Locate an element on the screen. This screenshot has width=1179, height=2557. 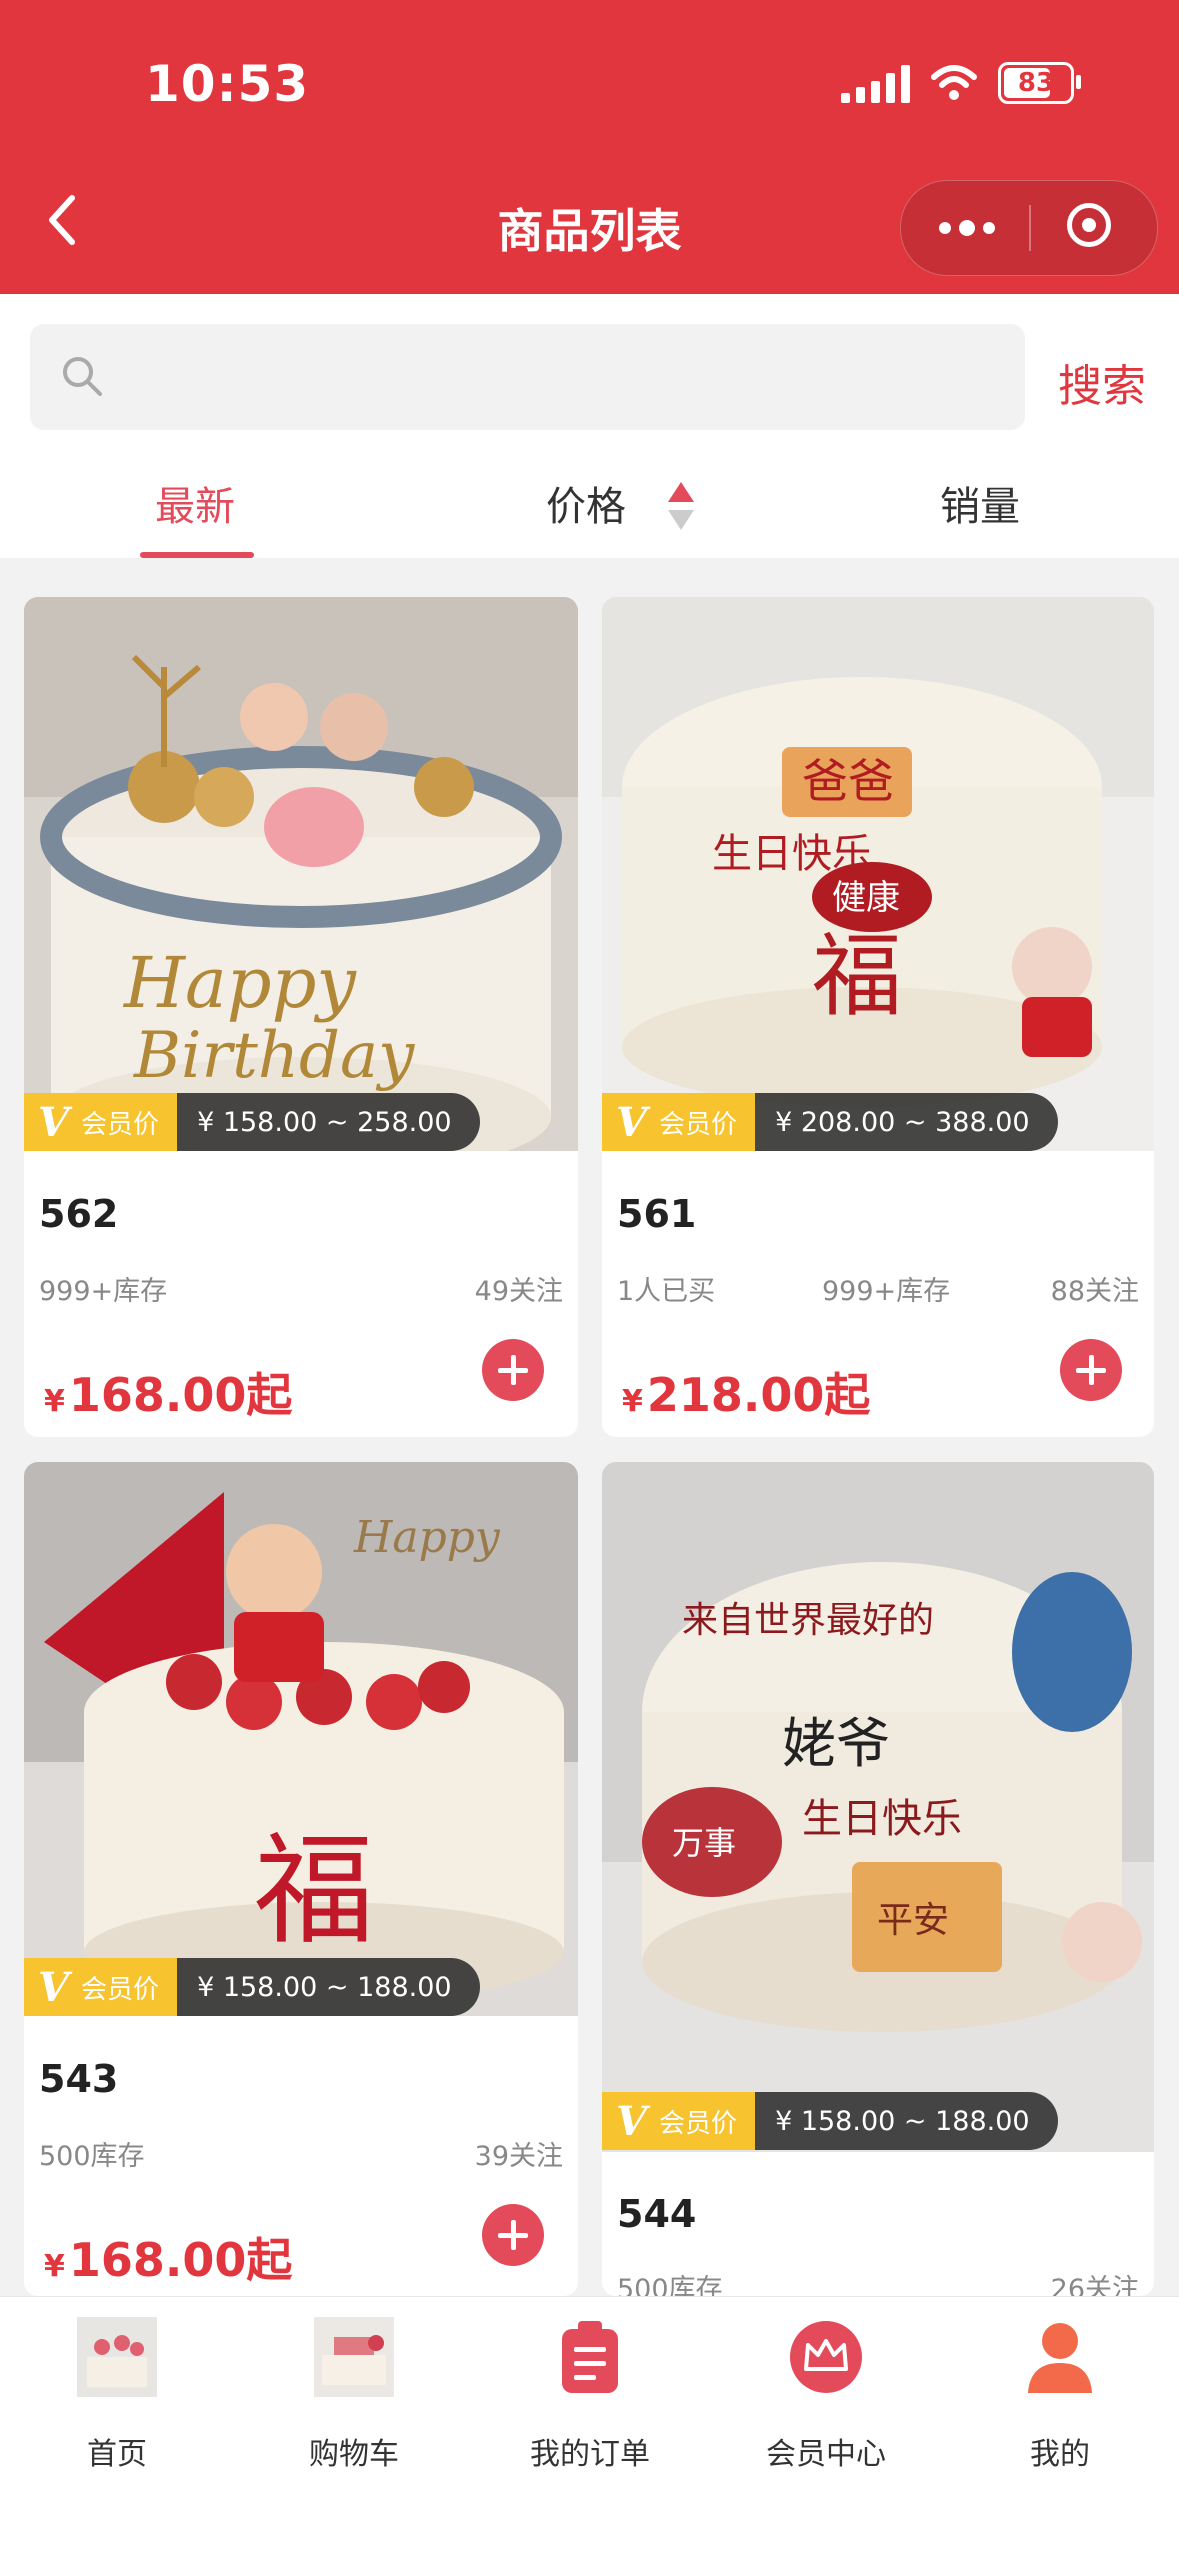
product-image: Happy Birthday is located at coordinates (301, 874).